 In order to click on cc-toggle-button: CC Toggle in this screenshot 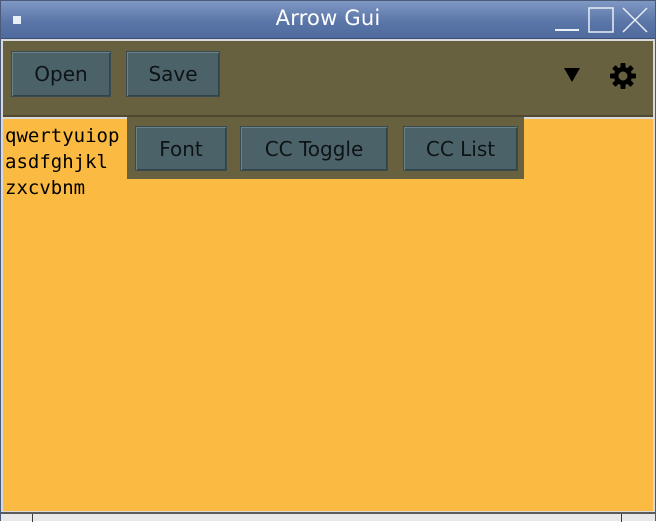, I will do `click(314, 148)`.